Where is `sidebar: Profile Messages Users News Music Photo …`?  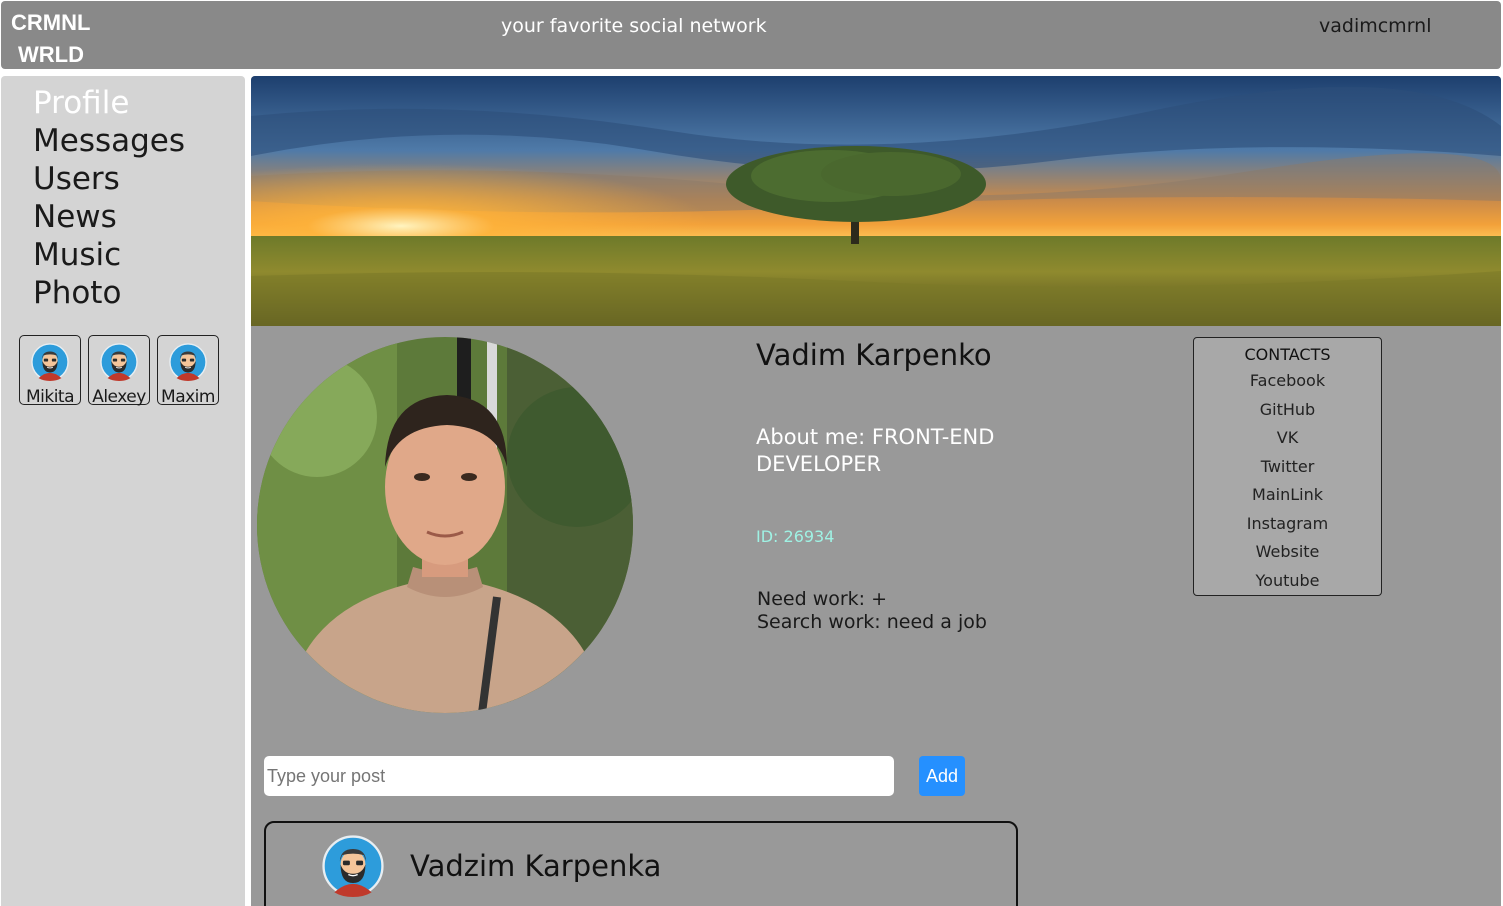
sidebar: Profile Messages Users News Music Photo … is located at coordinates (123, 491).